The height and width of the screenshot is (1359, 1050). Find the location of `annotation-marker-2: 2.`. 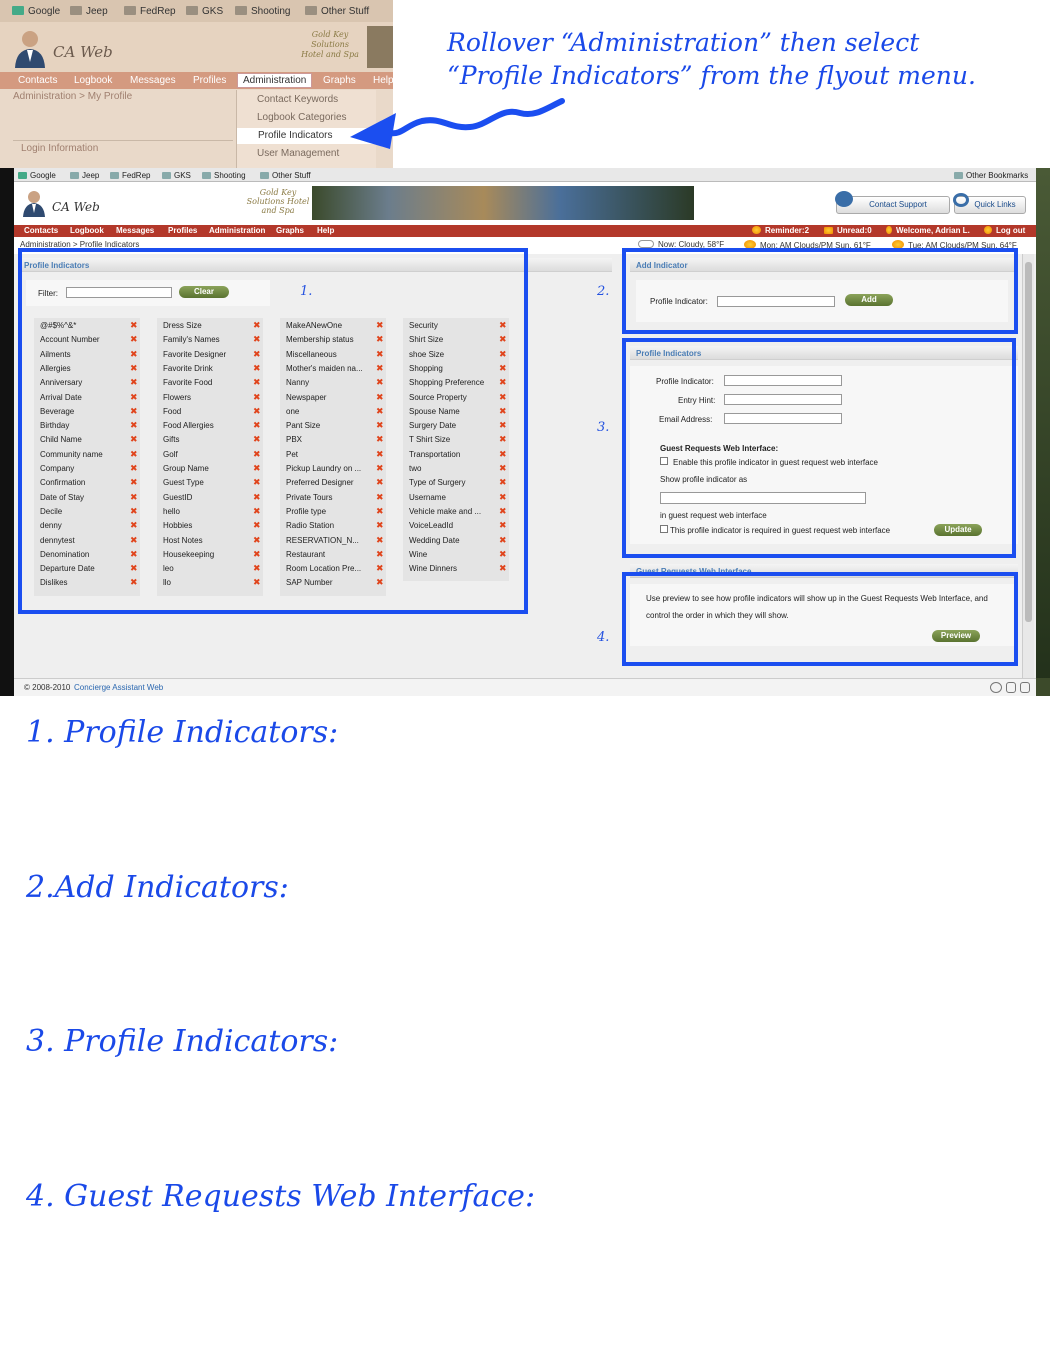

annotation-marker-2: 2. is located at coordinates (603, 291).